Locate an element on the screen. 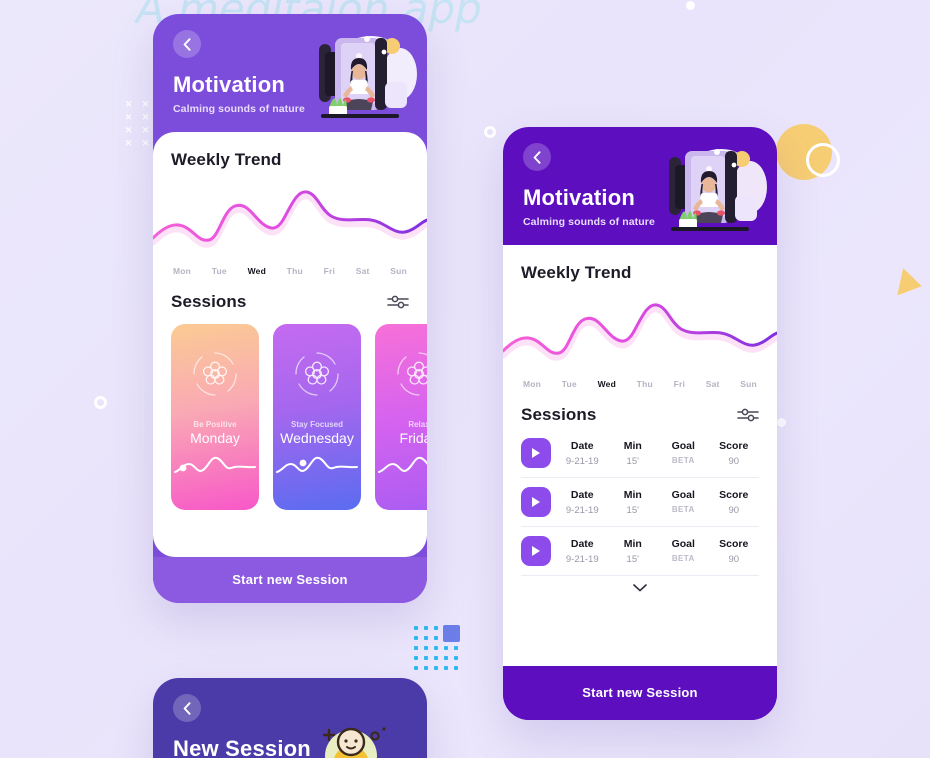 The height and width of the screenshot is (758, 930). session-card-day: Wednesday is located at coordinates (317, 438).